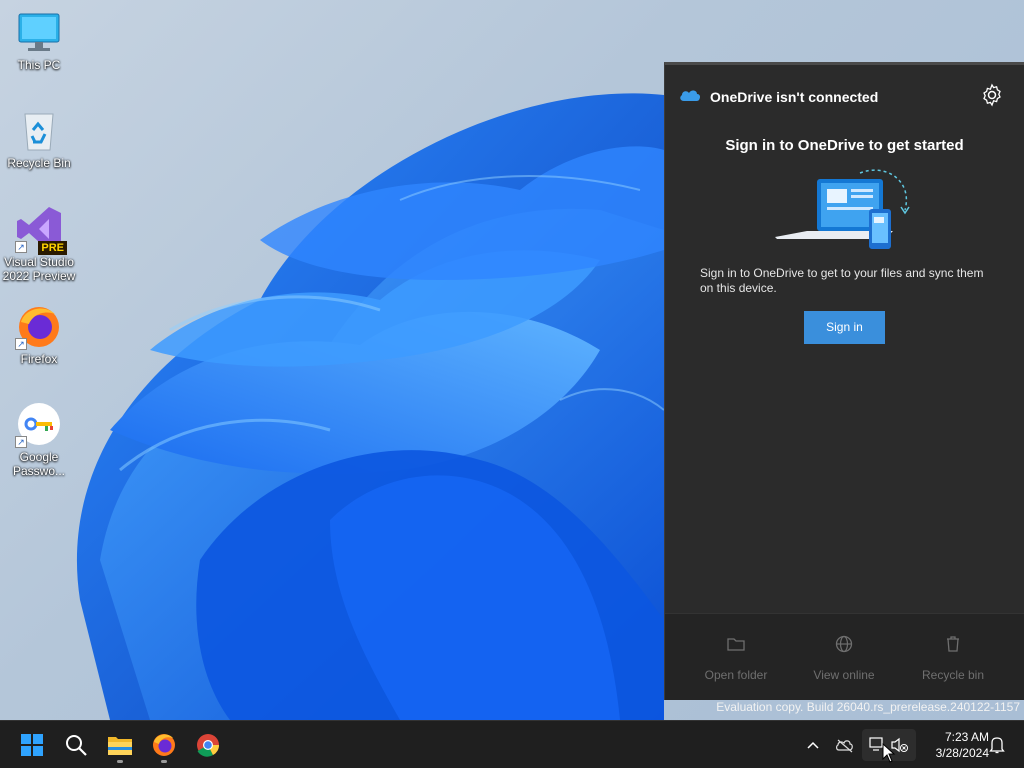 This screenshot has width=1024, height=768. What do you see at coordinates (52, 248) in the screenshot?
I see `preview-badge: PRE` at bounding box center [52, 248].